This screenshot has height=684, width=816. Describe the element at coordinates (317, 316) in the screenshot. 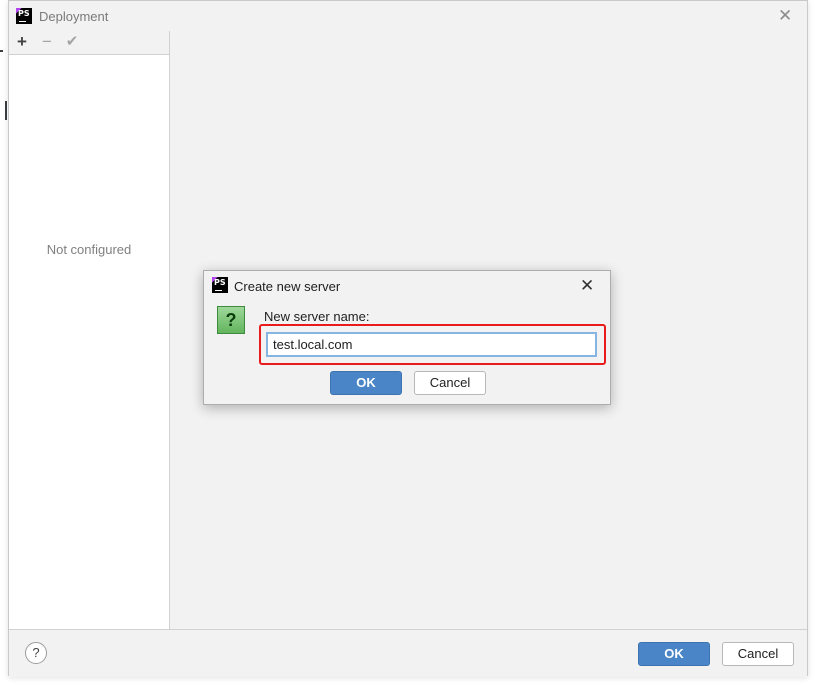

I see `server-name-label: New server name:` at that location.